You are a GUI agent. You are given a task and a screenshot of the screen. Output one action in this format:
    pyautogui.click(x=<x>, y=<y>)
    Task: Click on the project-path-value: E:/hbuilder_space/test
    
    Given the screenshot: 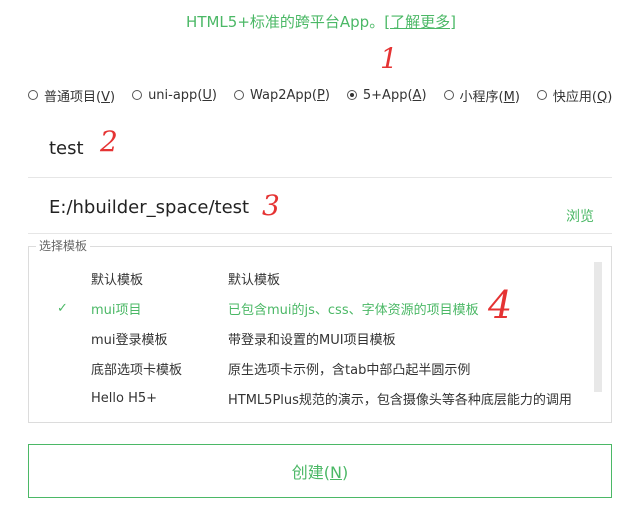 What is the action you would take?
    pyautogui.click(x=149, y=207)
    